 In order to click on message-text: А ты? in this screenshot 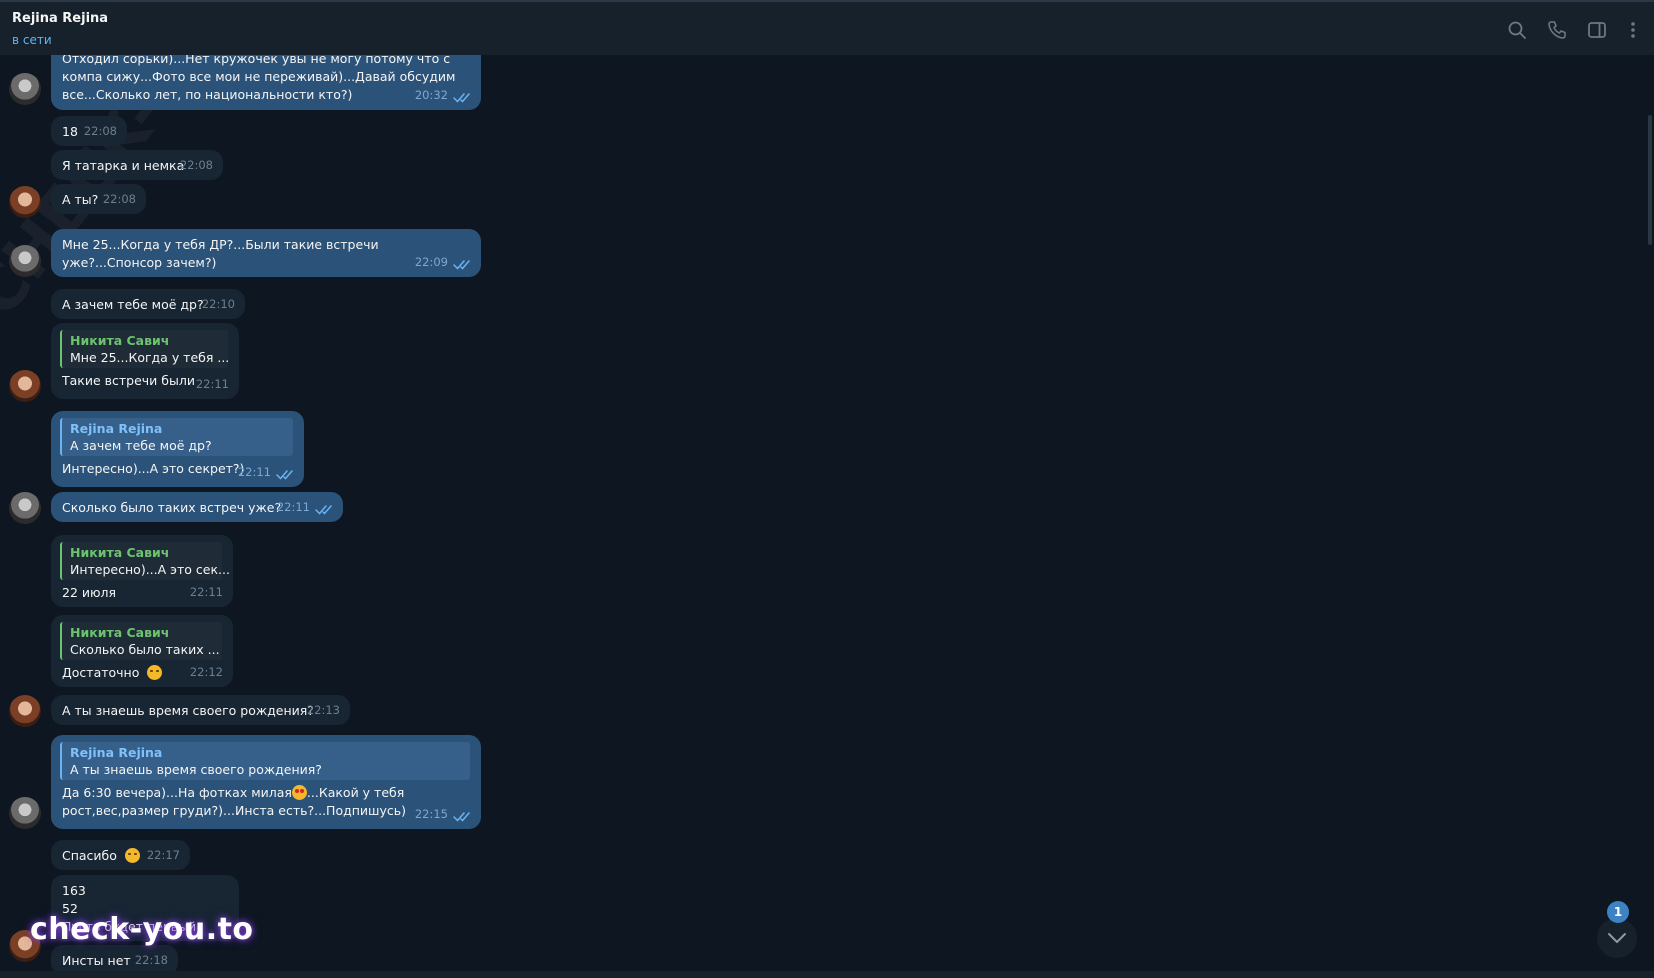, I will do `click(80, 199)`.